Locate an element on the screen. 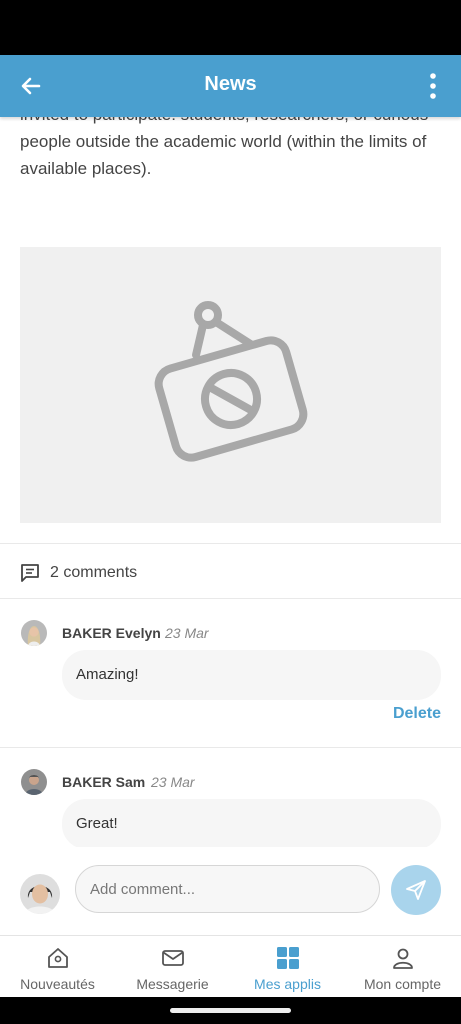 This screenshot has height=1024, width=461. home-icon is located at coordinates (57, 958).